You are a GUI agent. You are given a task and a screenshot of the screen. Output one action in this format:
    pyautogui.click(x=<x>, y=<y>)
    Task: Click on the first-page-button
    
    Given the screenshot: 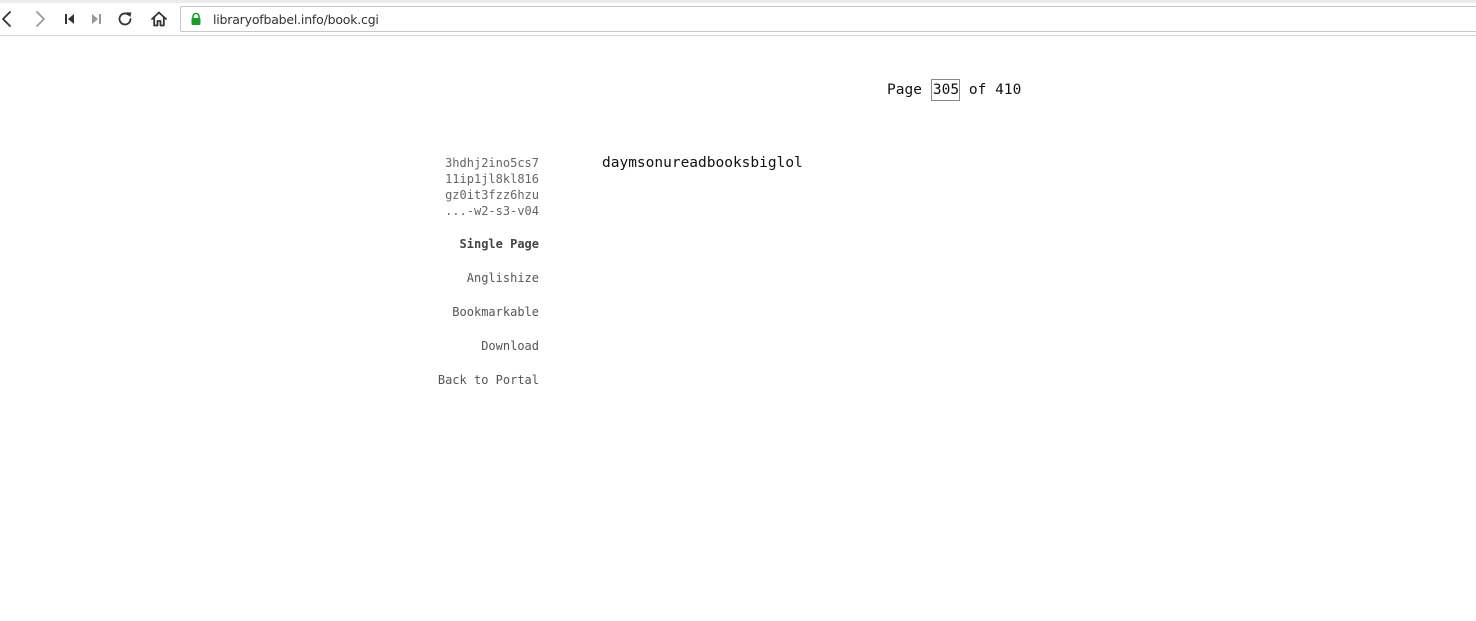 What is the action you would take?
    pyautogui.click(x=70, y=19)
    